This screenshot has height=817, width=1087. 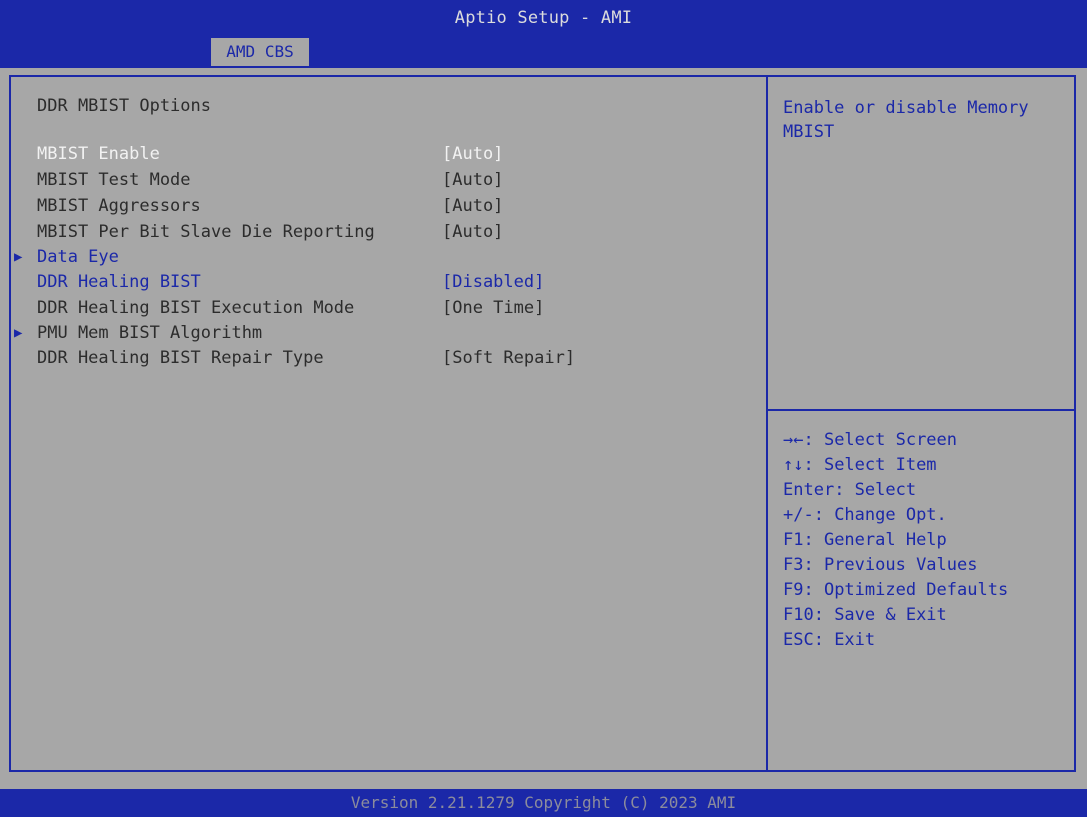 I want to click on key-help-select-screen: →←: Select Screen, so click(x=870, y=440).